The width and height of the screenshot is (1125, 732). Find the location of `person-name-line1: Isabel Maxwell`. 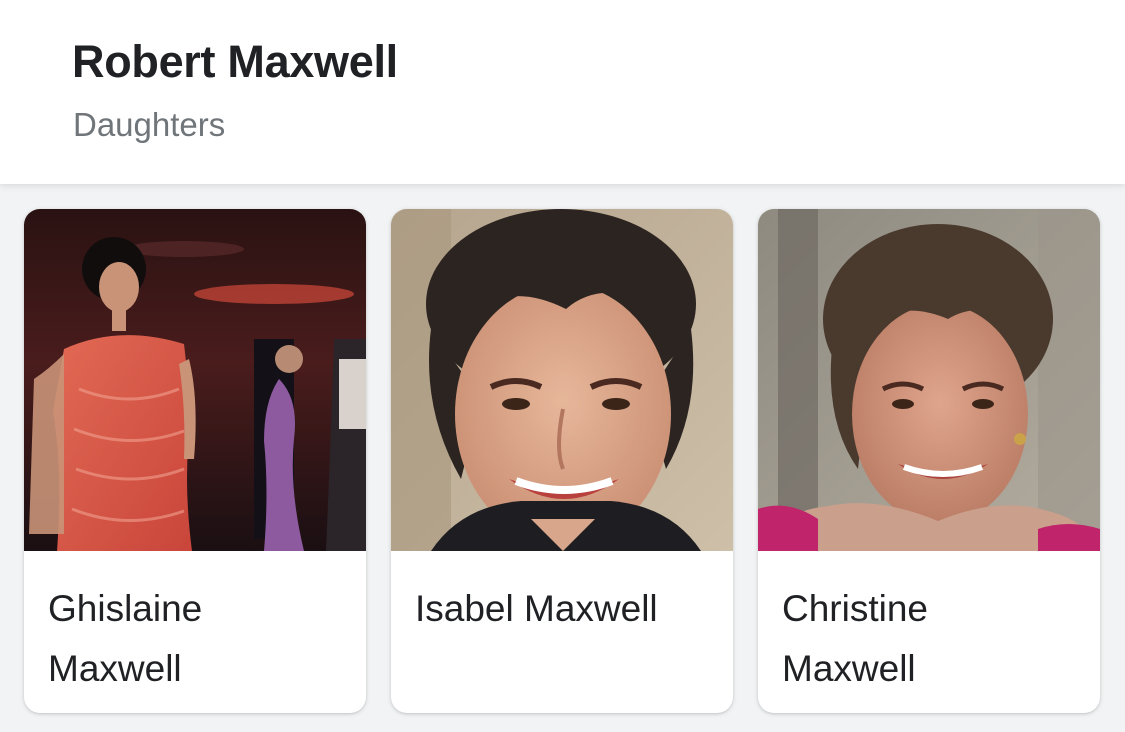

person-name-line1: Isabel Maxwell is located at coordinates (536, 608).